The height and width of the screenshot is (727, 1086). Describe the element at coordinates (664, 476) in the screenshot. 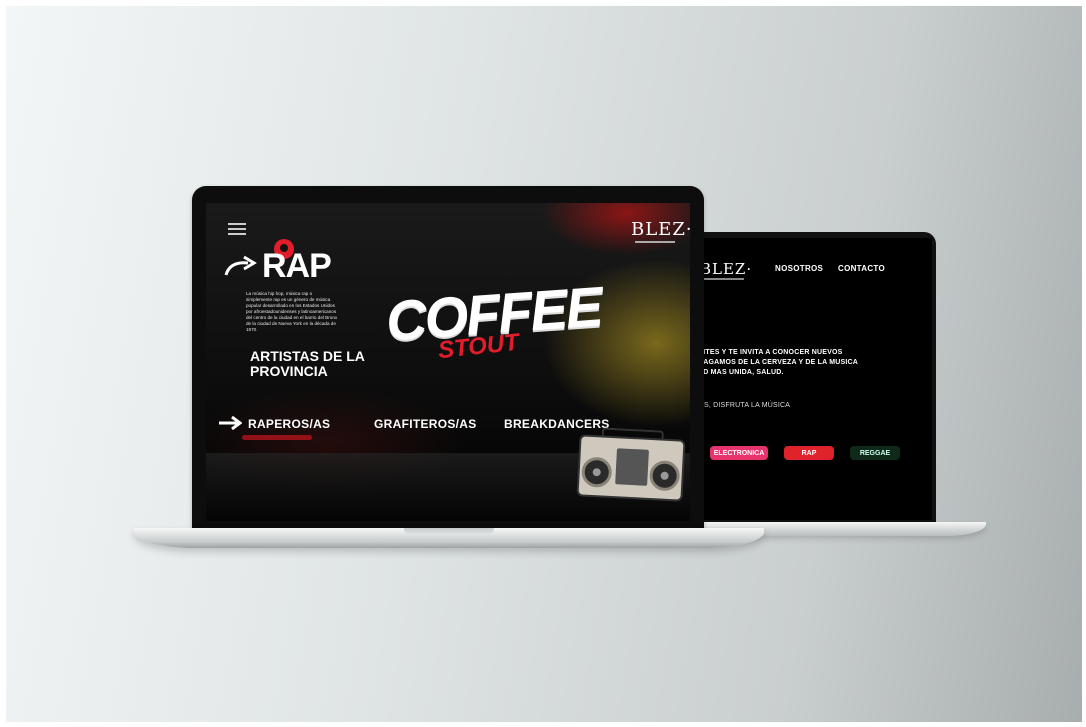

I see `boombox-speaker-right` at that location.